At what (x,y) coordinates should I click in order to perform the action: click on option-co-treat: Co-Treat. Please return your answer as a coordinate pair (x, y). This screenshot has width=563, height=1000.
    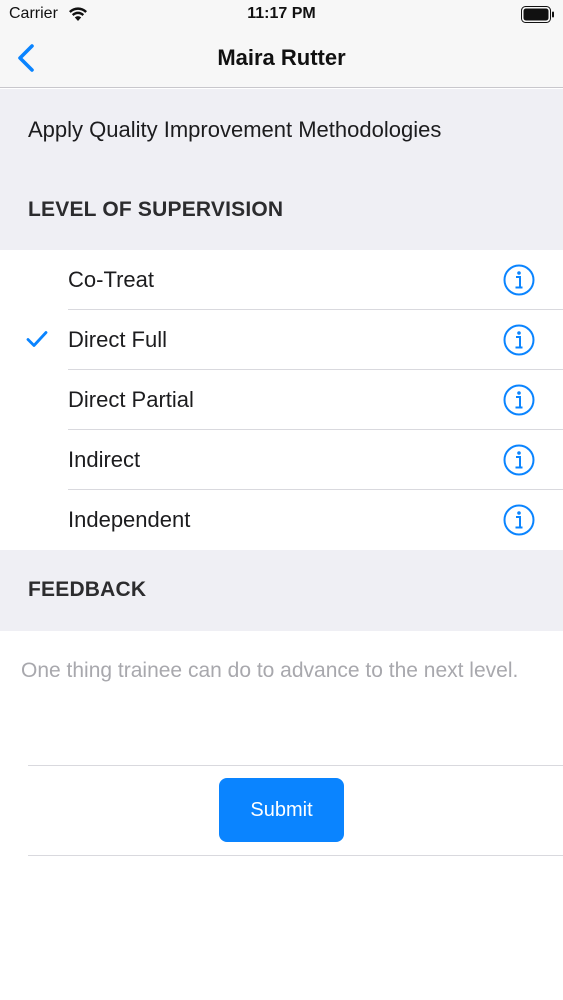
    Looking at the image, I should click on (281, 280).